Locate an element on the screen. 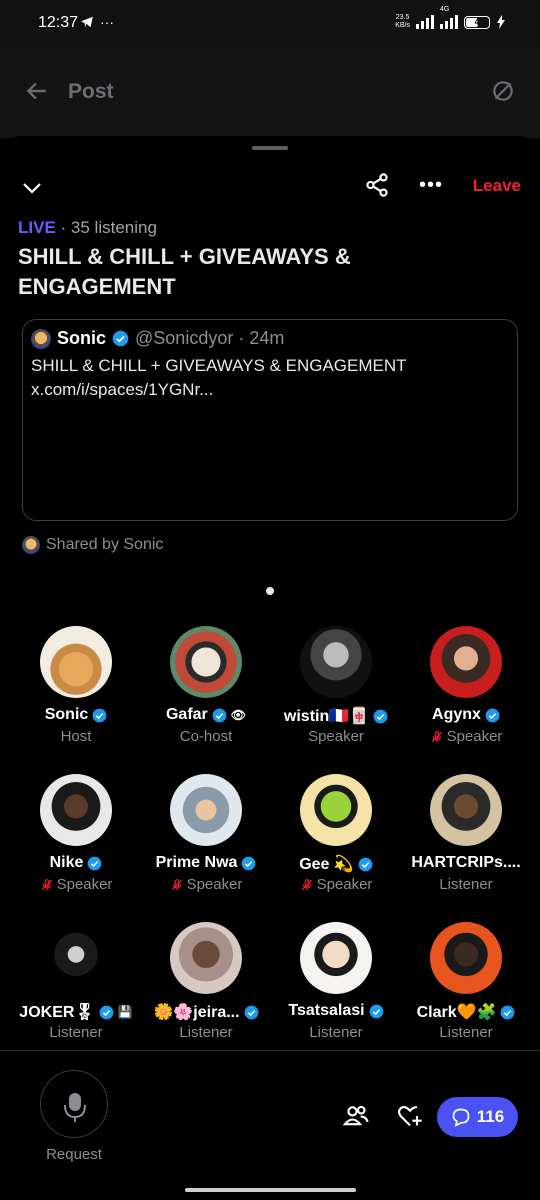 The image size is (540, 1200). participant-name-row: Sonic is located at coordinates (76, 715).